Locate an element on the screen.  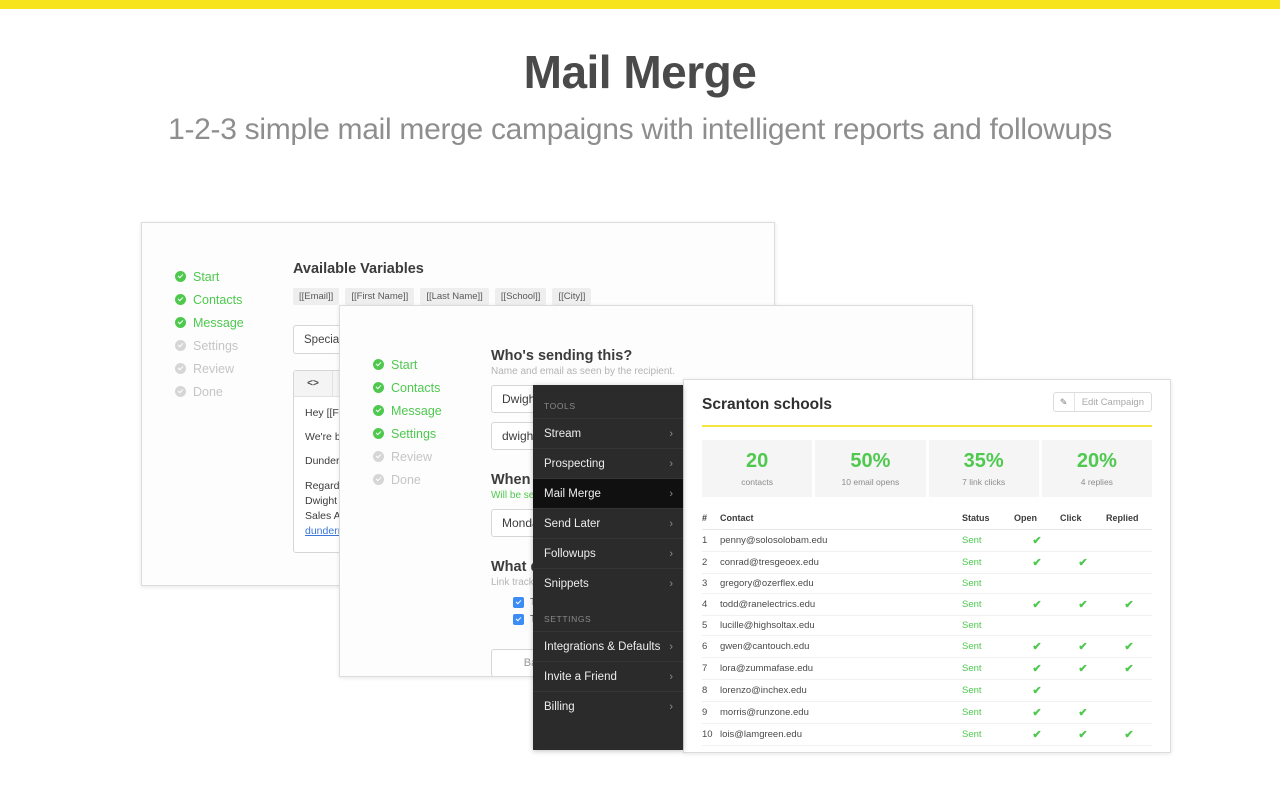
table-row: 1 penny@solosolobam.edu Sent ✔ is located at coordinates (927, 540).